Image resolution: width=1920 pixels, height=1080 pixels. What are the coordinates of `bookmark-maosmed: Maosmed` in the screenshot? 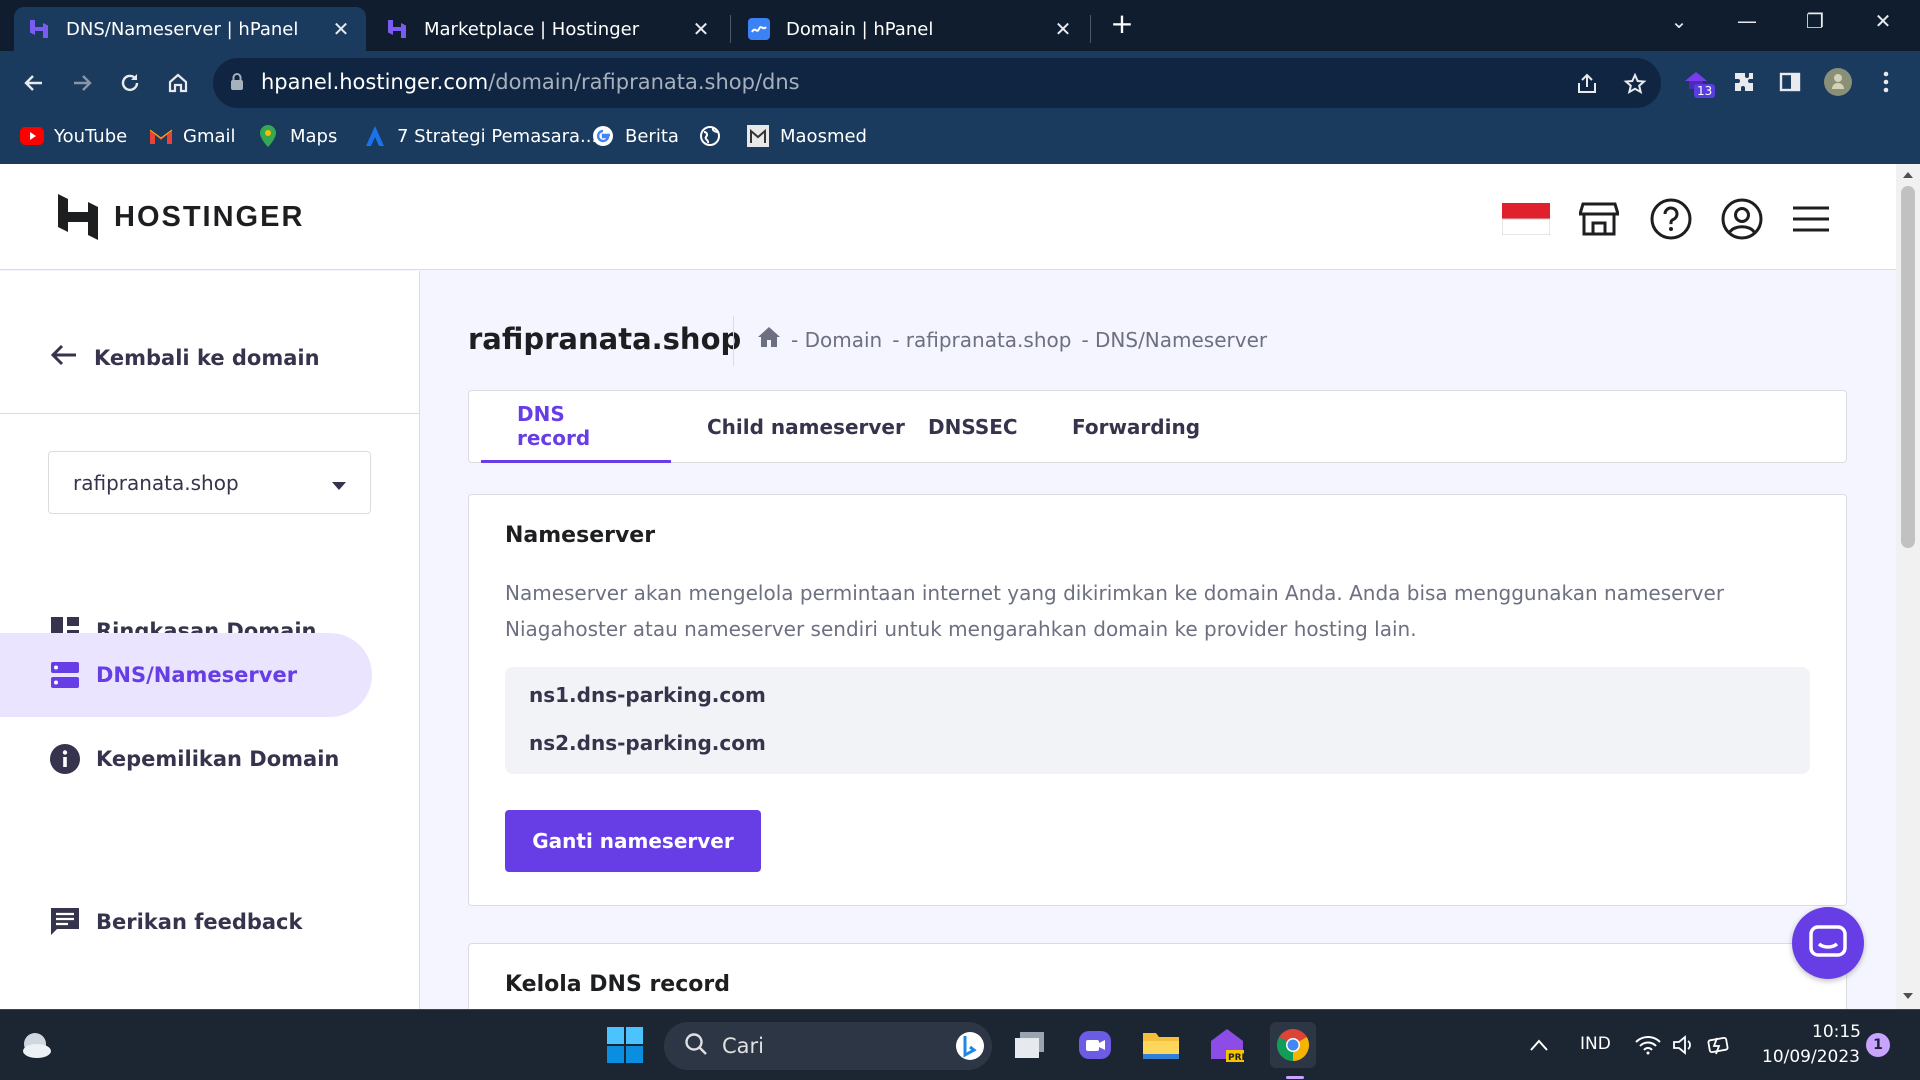 It's located at (806, 136).